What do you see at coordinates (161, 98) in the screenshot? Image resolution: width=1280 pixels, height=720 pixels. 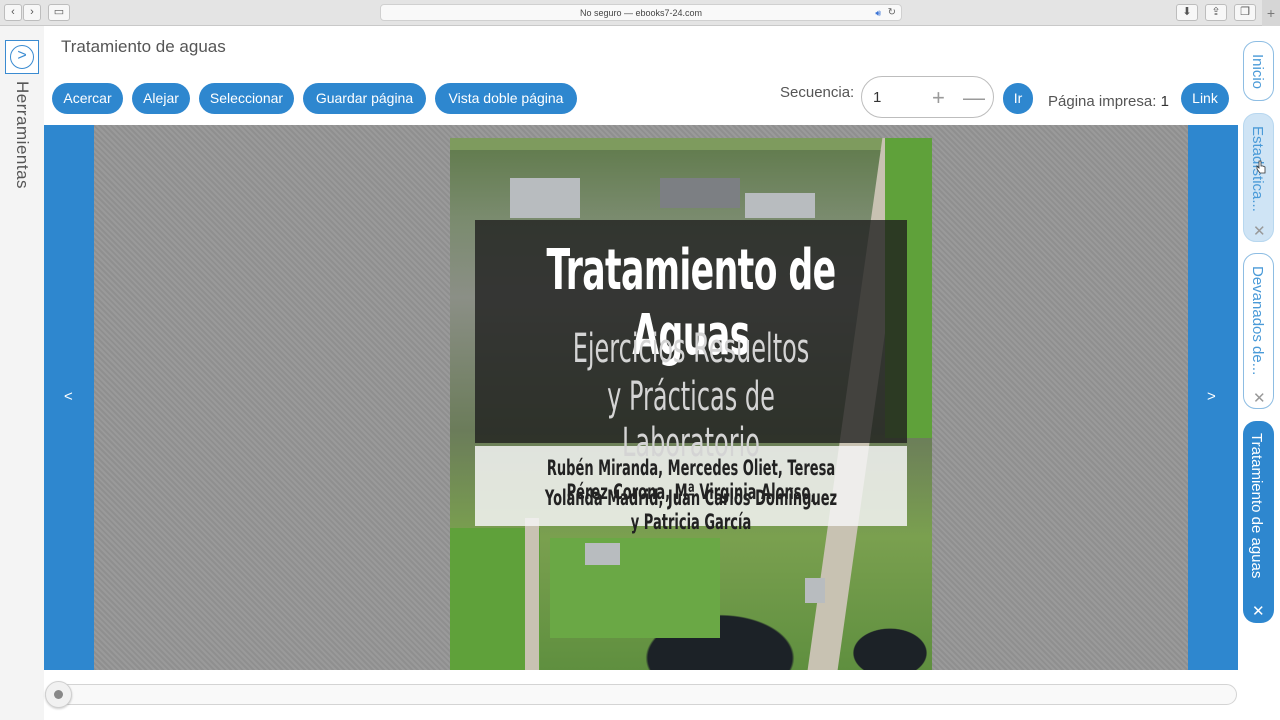 I see `zoom-out-button: Alejar` at bounding box center [161, 98].